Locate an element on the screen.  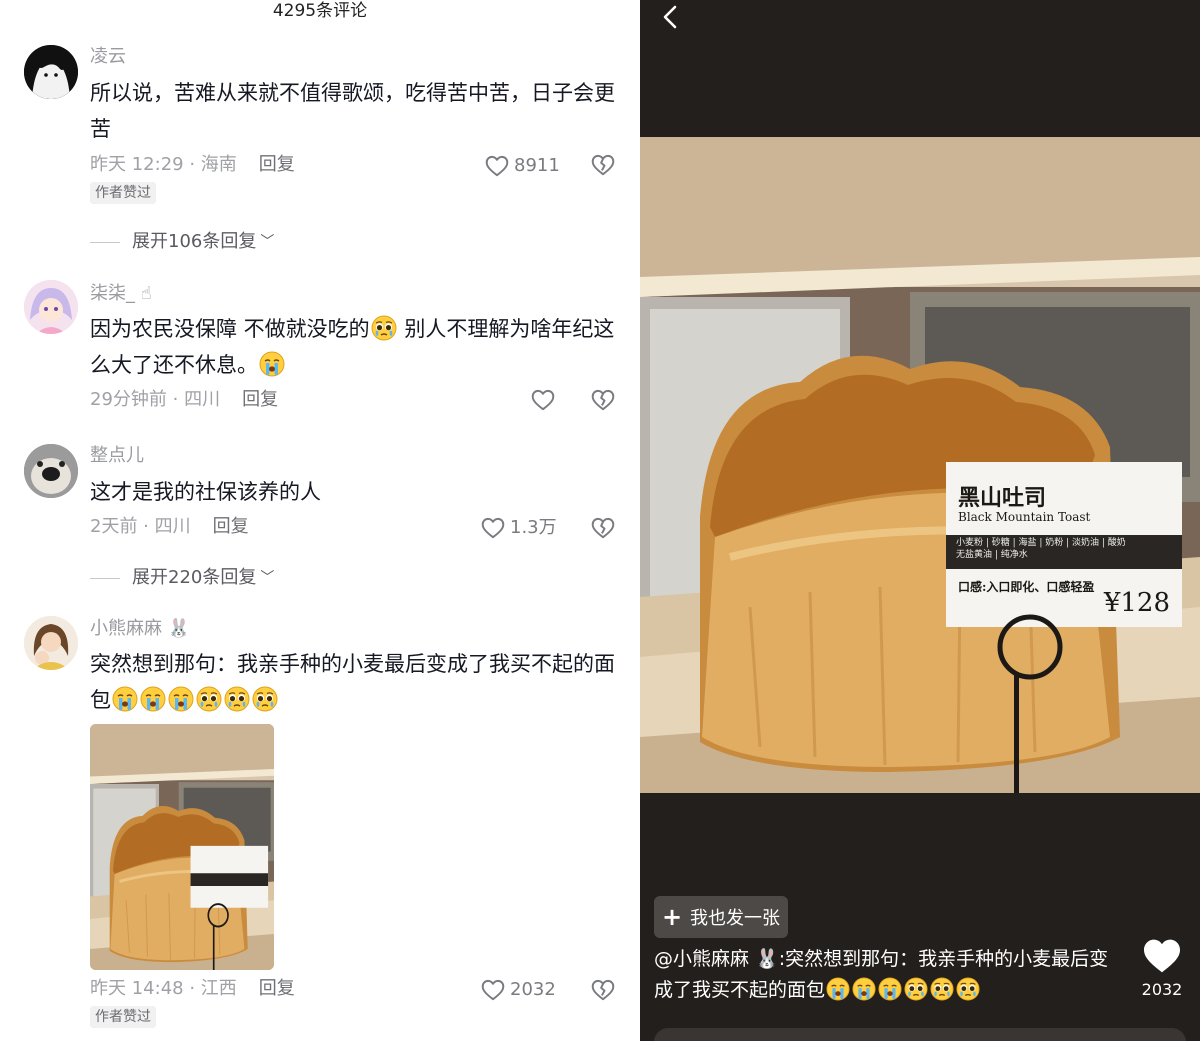
plus-icon: + is located at coordinates (672, 917).